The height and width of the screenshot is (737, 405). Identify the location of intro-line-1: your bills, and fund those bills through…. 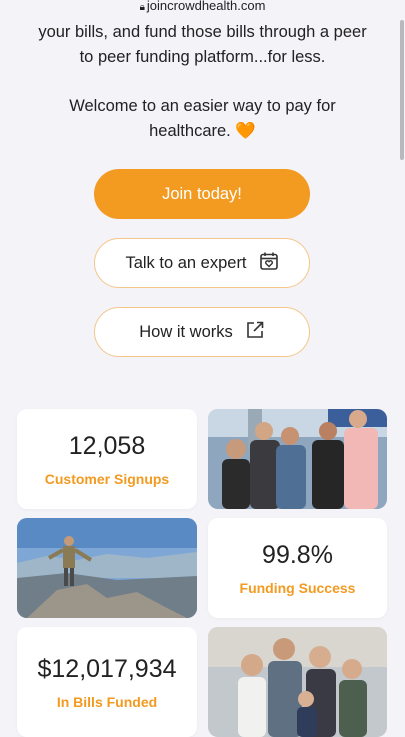
(202, 32).